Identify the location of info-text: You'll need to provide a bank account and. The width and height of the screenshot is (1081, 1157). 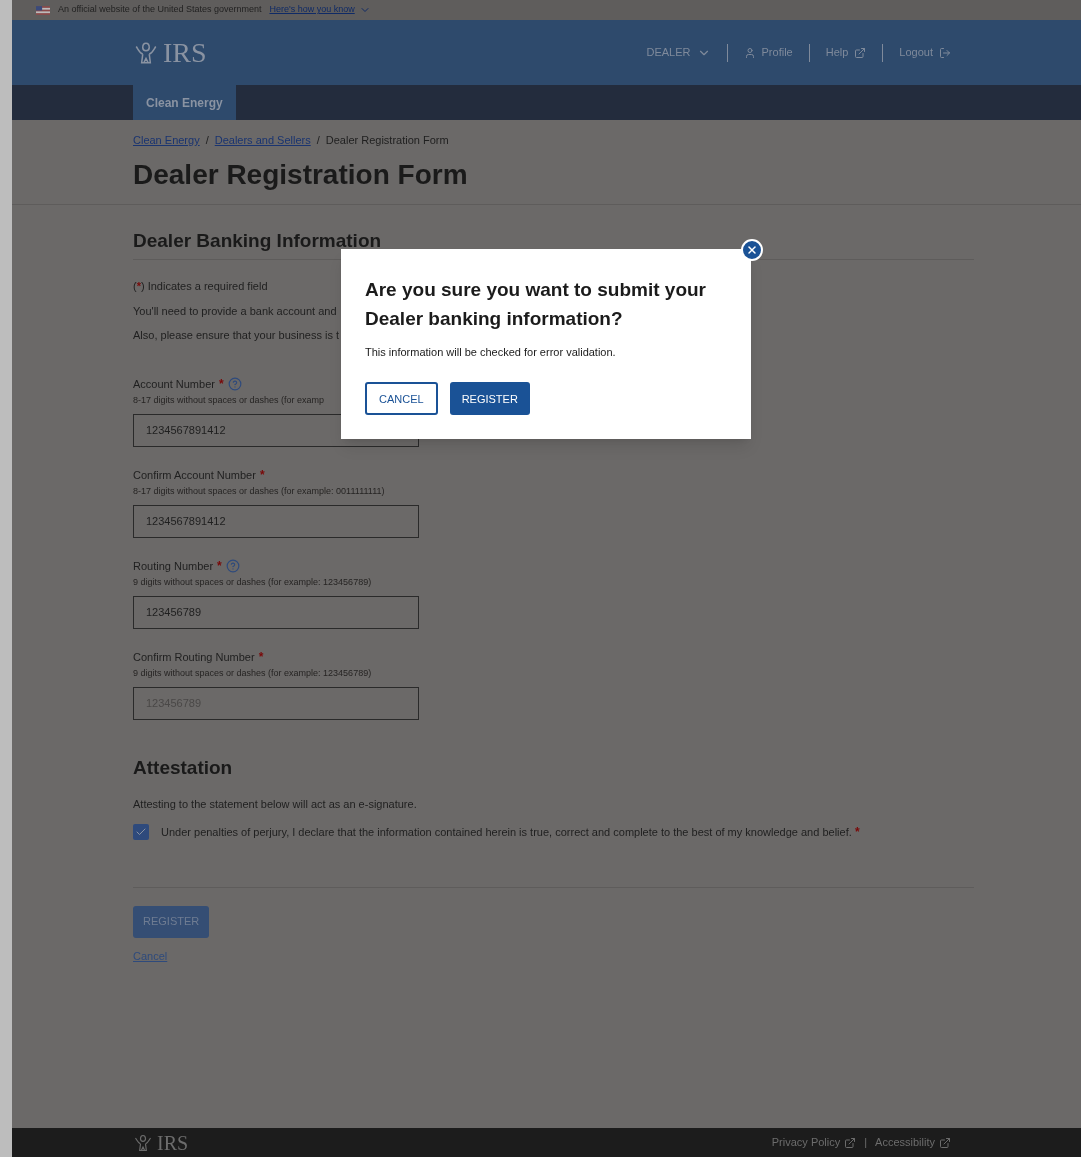
(235, 311).